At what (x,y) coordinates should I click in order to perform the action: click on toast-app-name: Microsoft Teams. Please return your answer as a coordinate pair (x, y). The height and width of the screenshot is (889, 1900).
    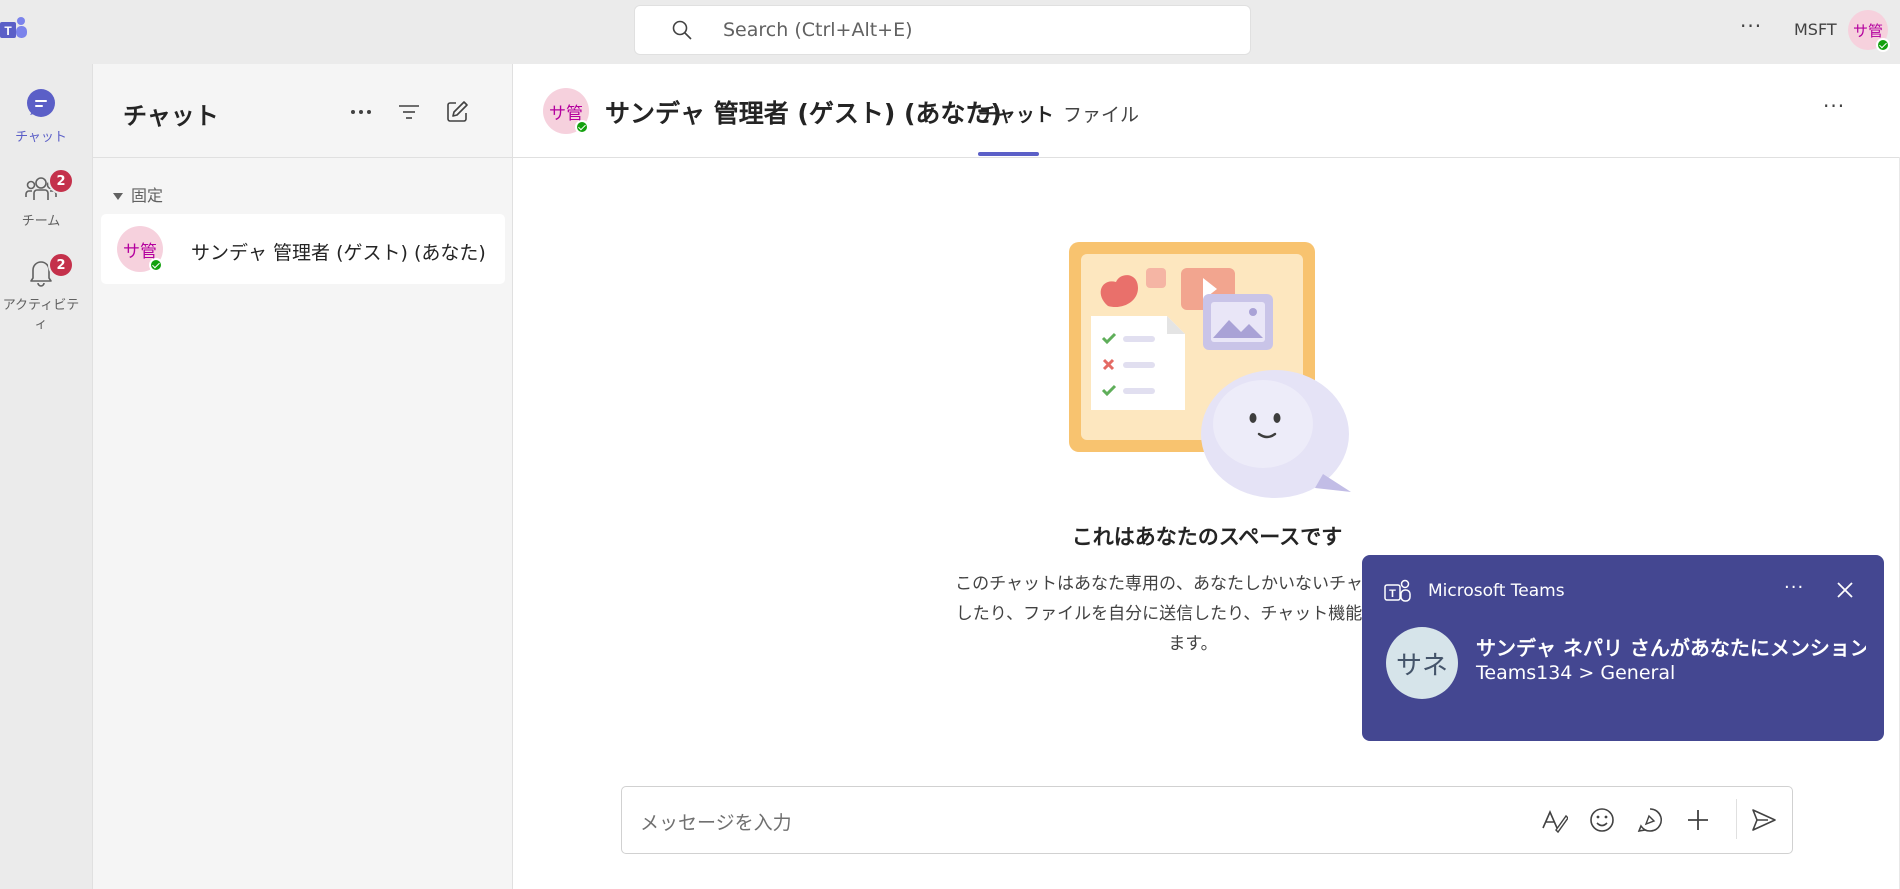
    Looking at the image, I should click on (1496, 591).